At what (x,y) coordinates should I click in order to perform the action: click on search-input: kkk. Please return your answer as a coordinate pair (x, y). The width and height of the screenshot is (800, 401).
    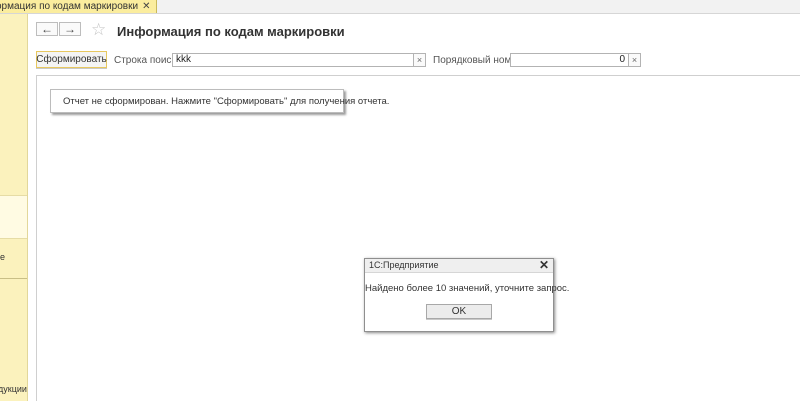
    Looking at the image, I should click on (293, 60).